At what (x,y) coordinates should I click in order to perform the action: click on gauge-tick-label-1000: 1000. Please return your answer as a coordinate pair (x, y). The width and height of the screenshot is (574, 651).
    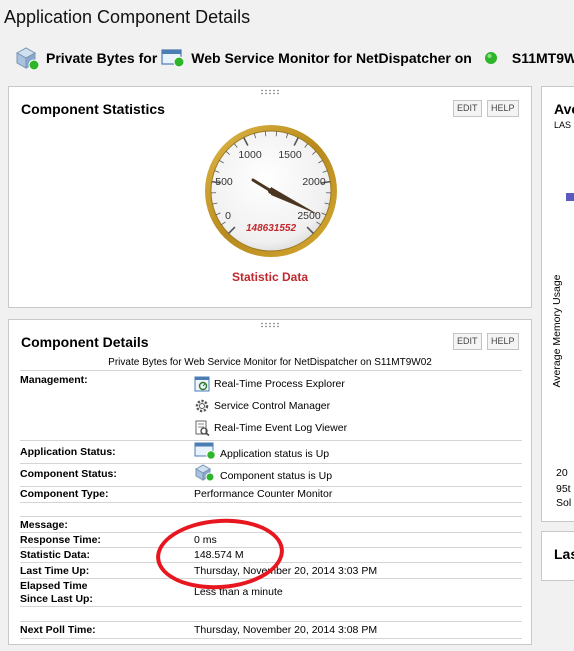
    Looking at the image, I should click on (250, 155).